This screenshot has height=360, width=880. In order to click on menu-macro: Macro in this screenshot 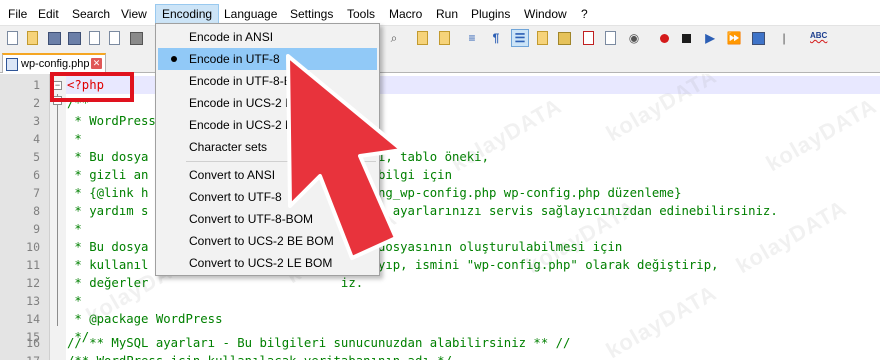, I will do `click(405, 14)`.